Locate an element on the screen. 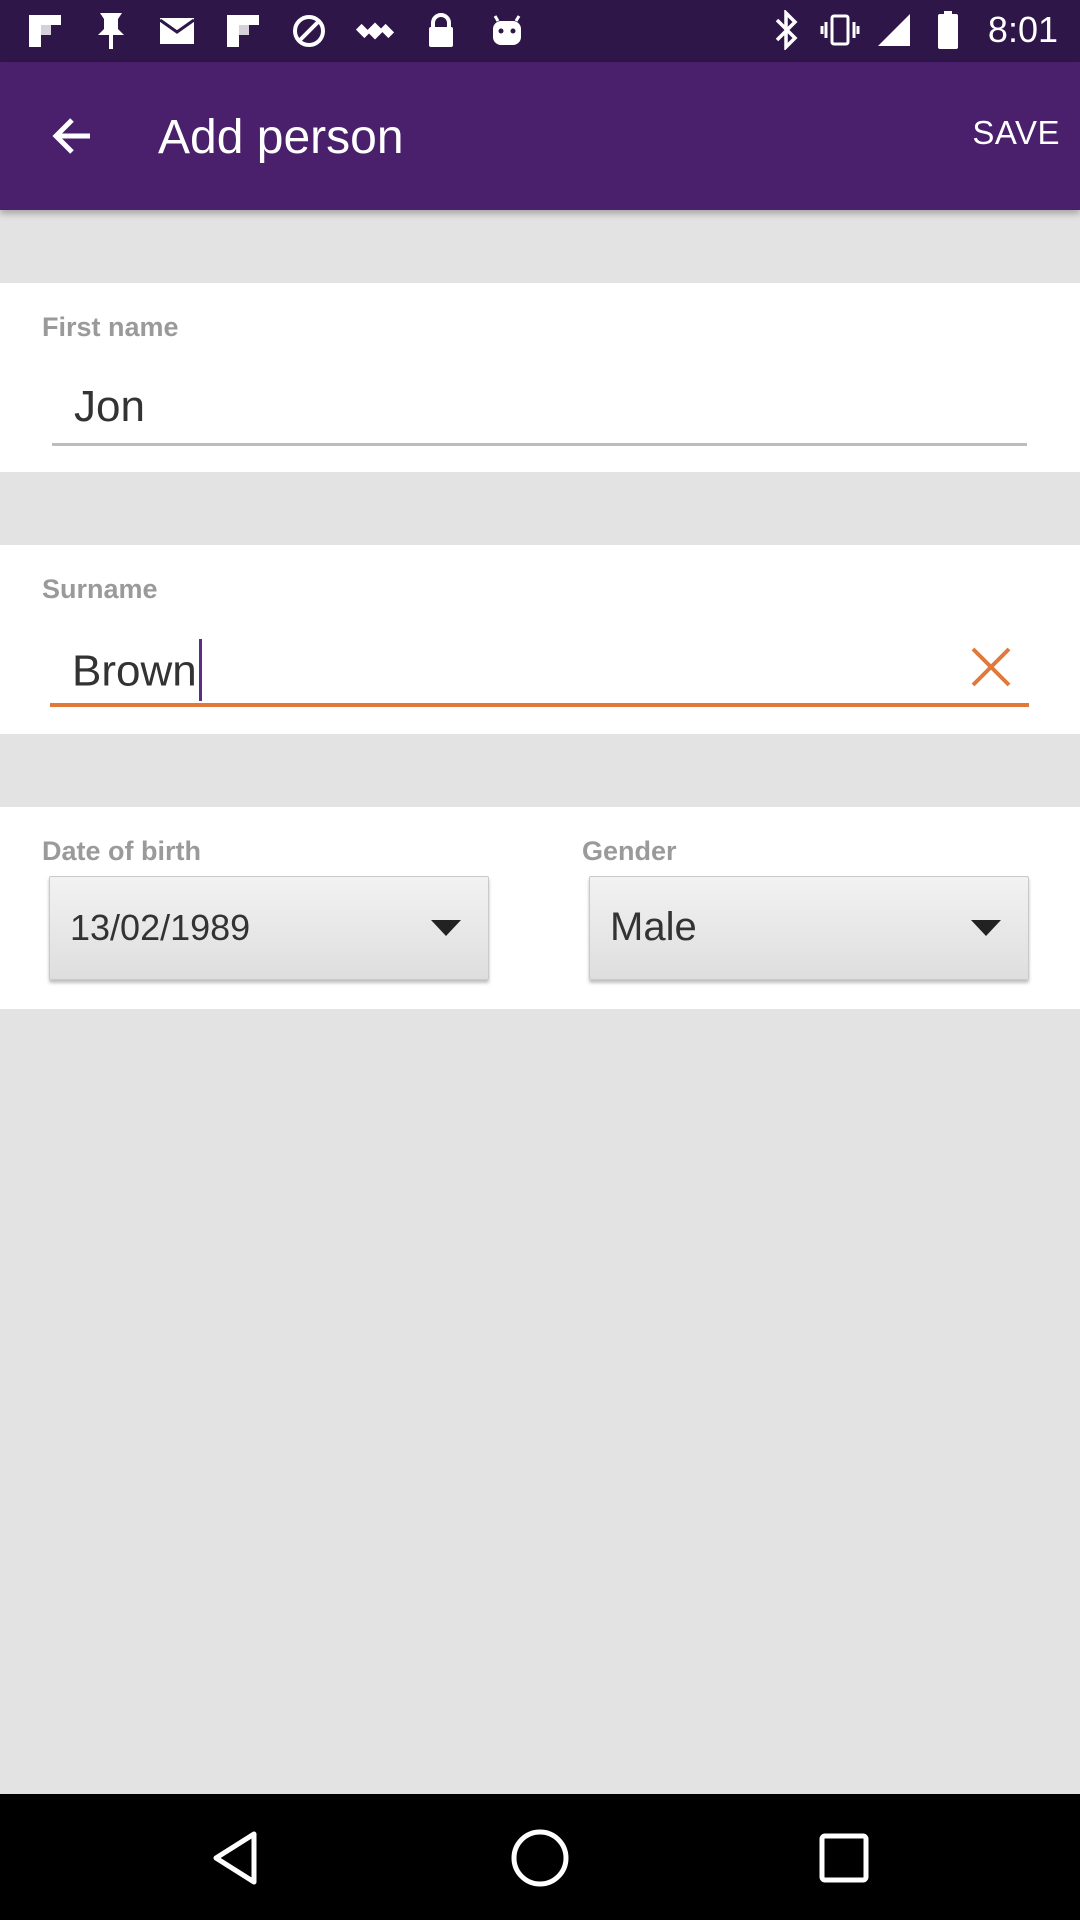  gender-value: Male is located at coordinates (653, 927).